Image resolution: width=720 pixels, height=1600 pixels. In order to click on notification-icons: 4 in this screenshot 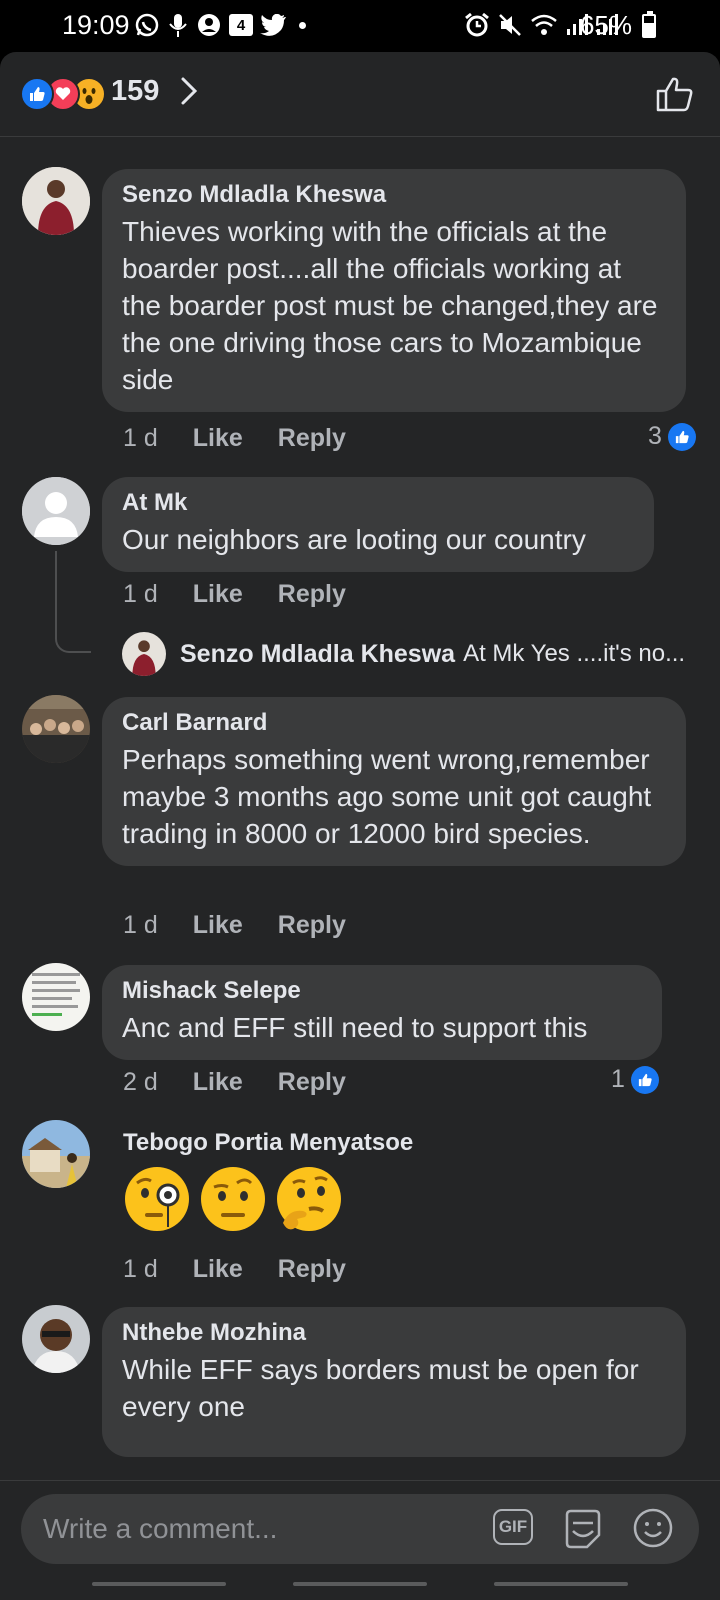, I will do `click(220, 25)`.